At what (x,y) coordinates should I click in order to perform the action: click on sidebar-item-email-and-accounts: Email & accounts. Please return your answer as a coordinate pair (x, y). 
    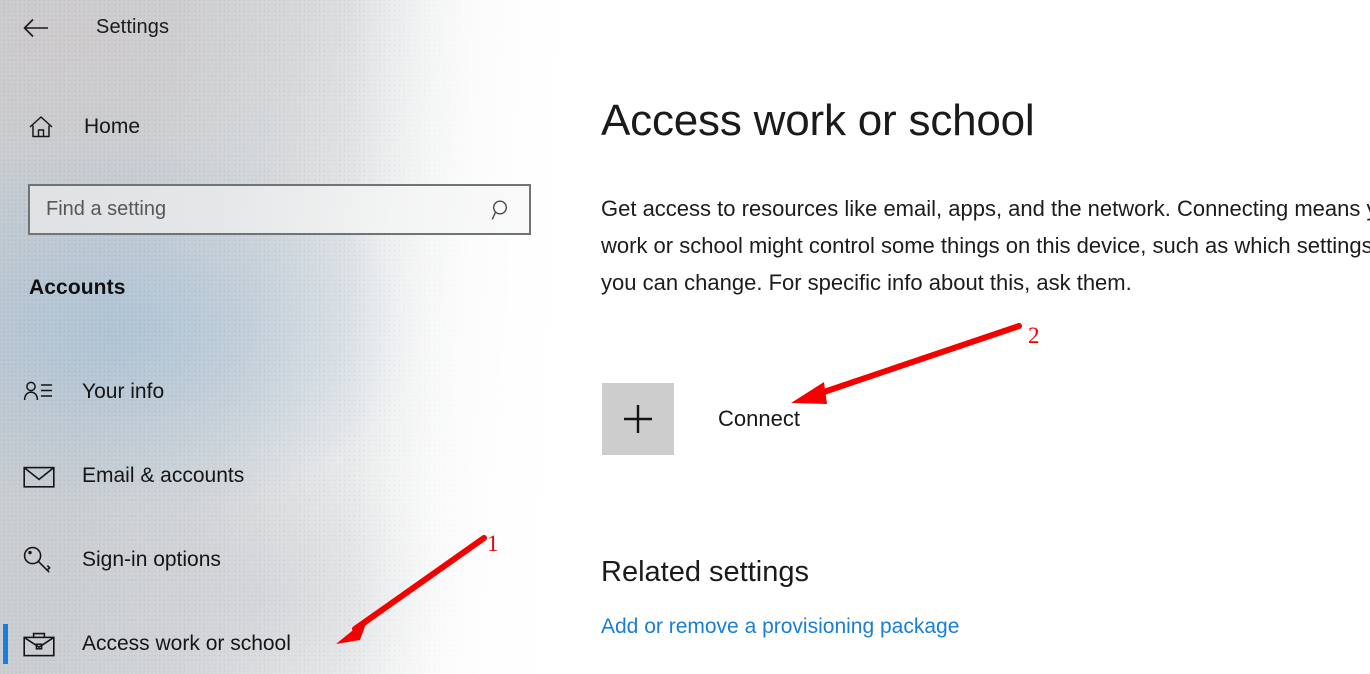
    Looking at the image, I should click on (268, 476).